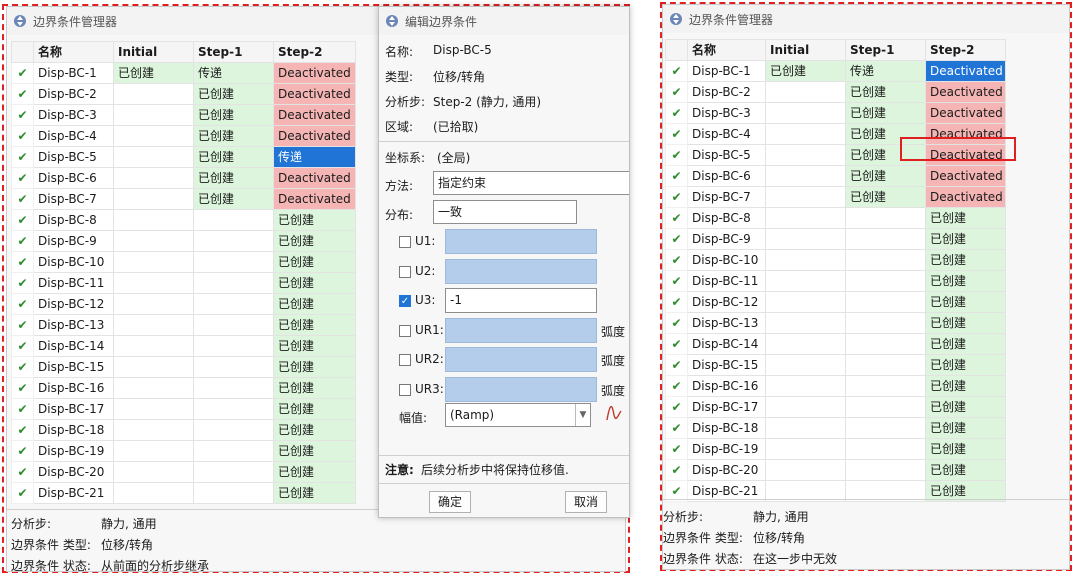 The width and height of the screenshot is (1080, 575). What do you see at coordinates (73, 493) in the screenshot?
I see `cell-name: Disp-BC-21` at bounding box center [73, 493].